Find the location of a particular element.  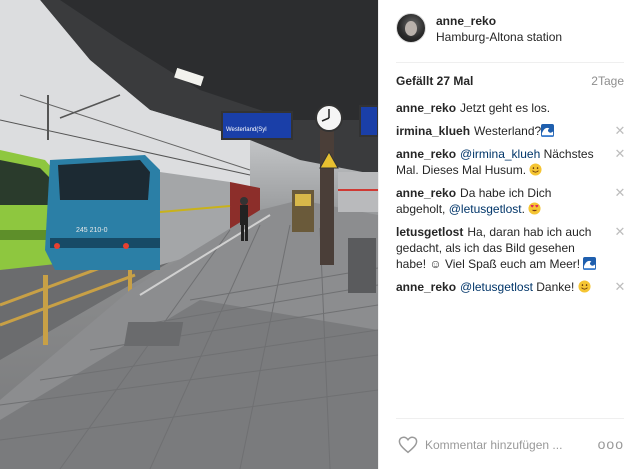

comment-item: anne_reko @letusgetlost Danke! ✕ is located at coordinates (511, 287).